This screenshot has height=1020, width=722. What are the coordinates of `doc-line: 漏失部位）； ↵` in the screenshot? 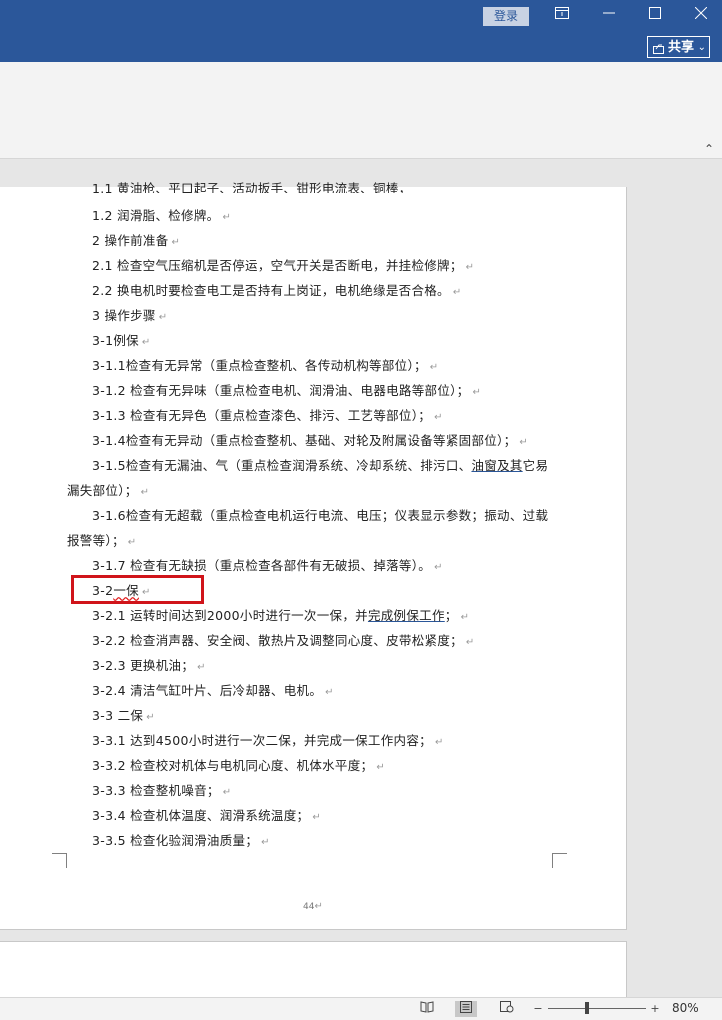 It's located at (108, 490).